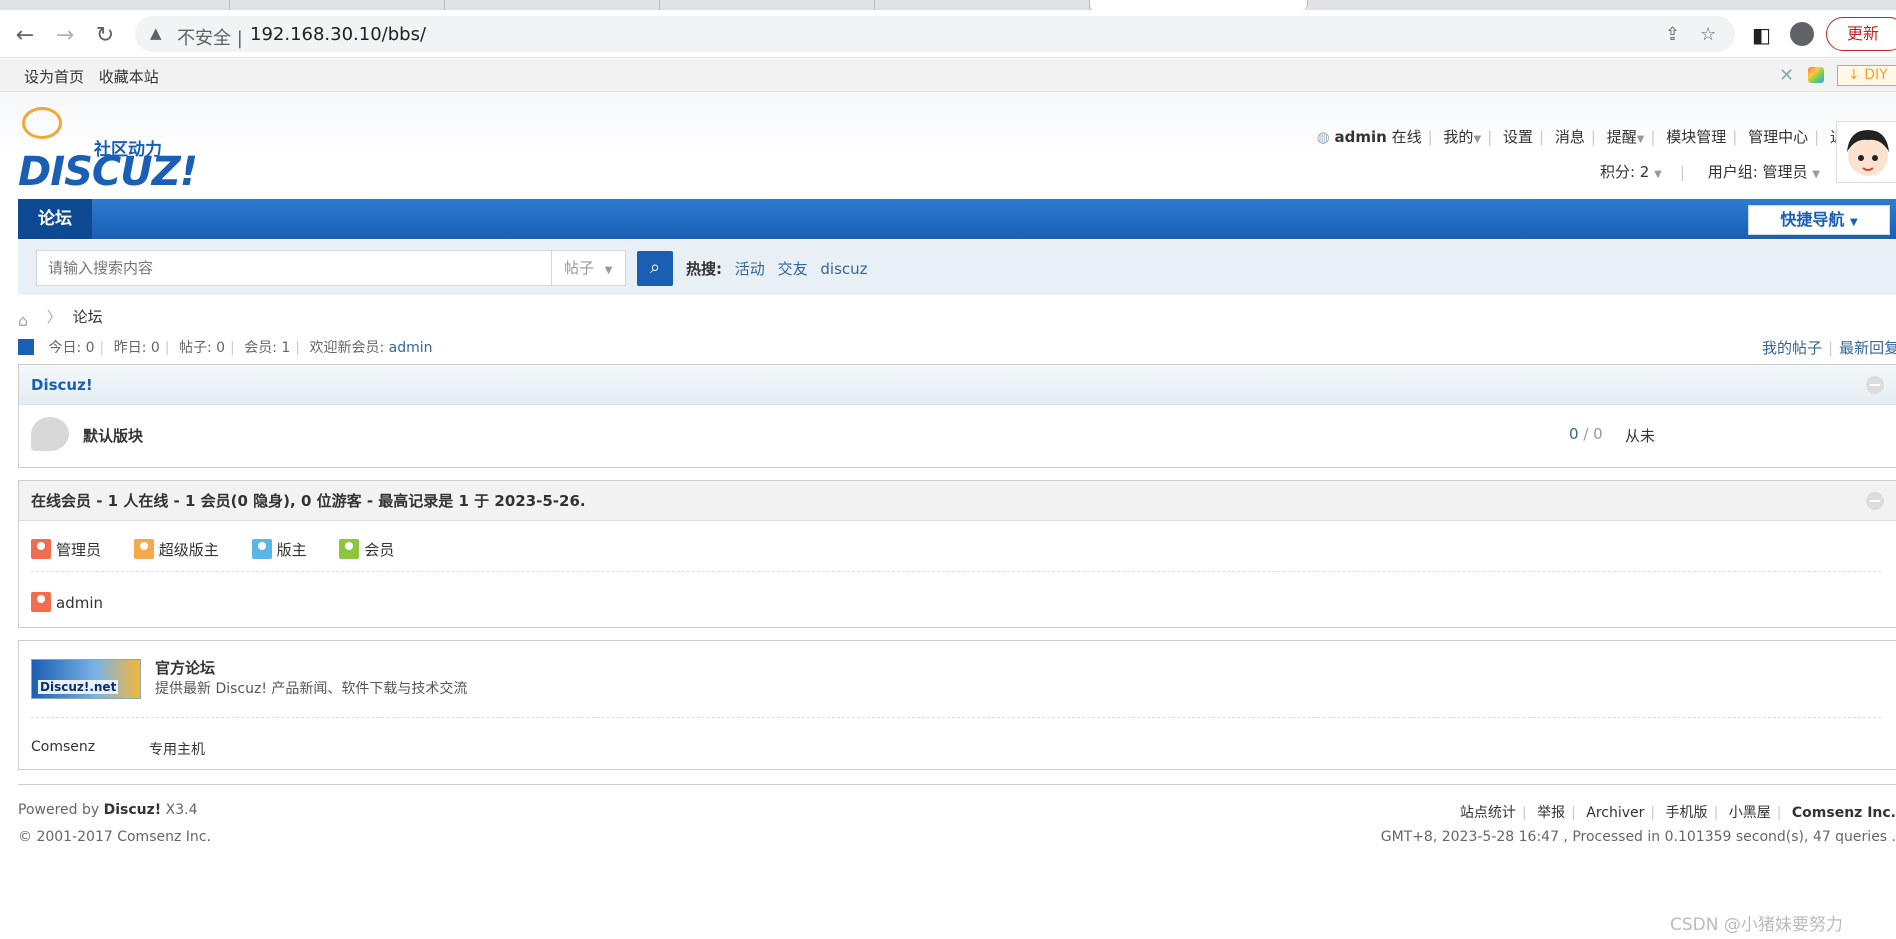 This screenshot has width=1896, height=939. I want to click on category-title: Discuz!, so click(62, 385).